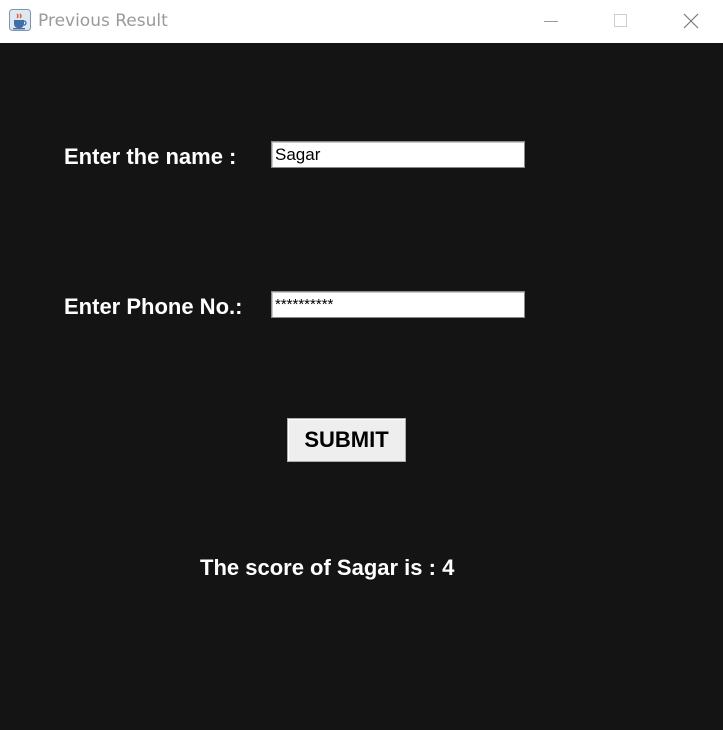  I want to click on submit-button: SUBMIT, so click(346, 440).